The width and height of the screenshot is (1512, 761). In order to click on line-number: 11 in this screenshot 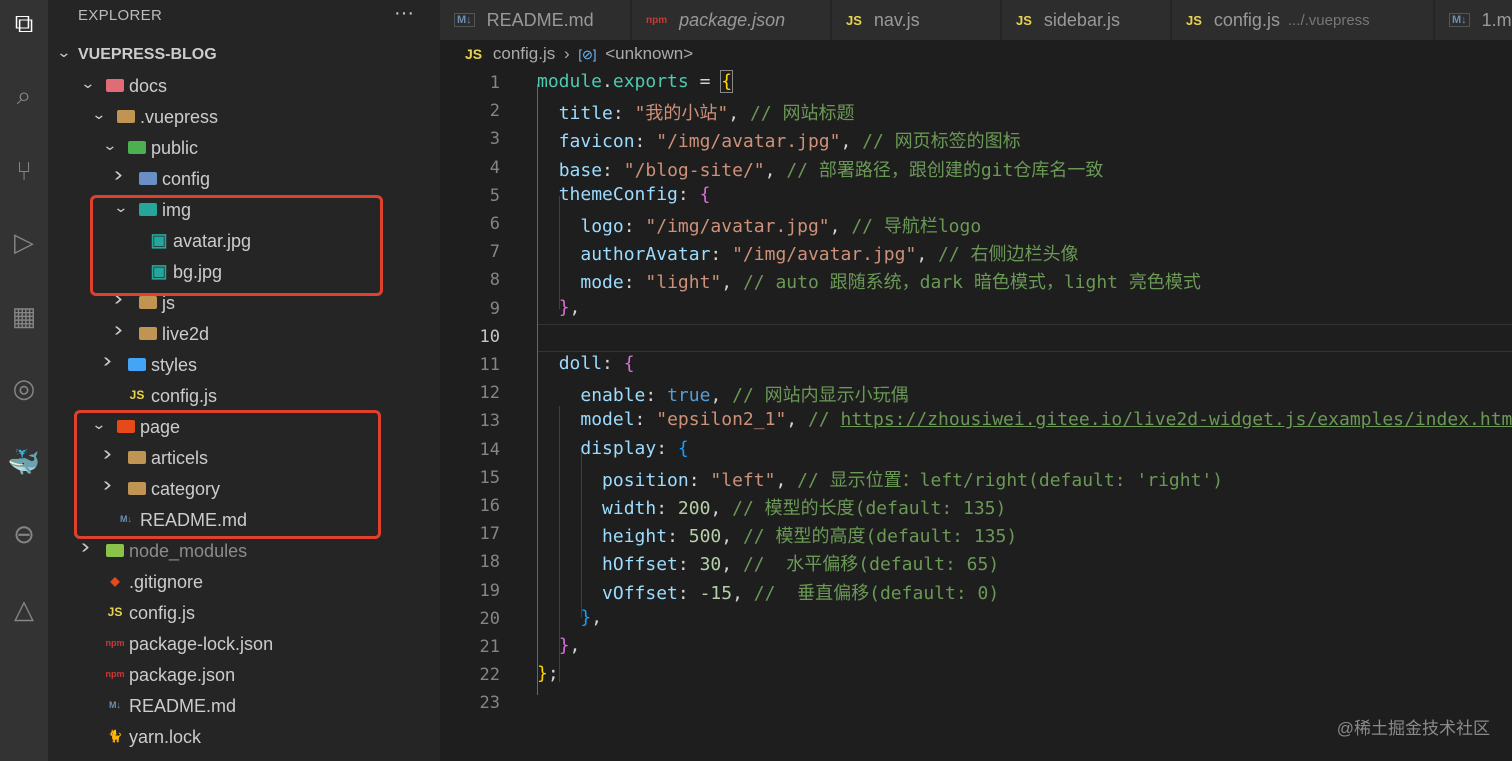, I will do `click(489, 365)`.